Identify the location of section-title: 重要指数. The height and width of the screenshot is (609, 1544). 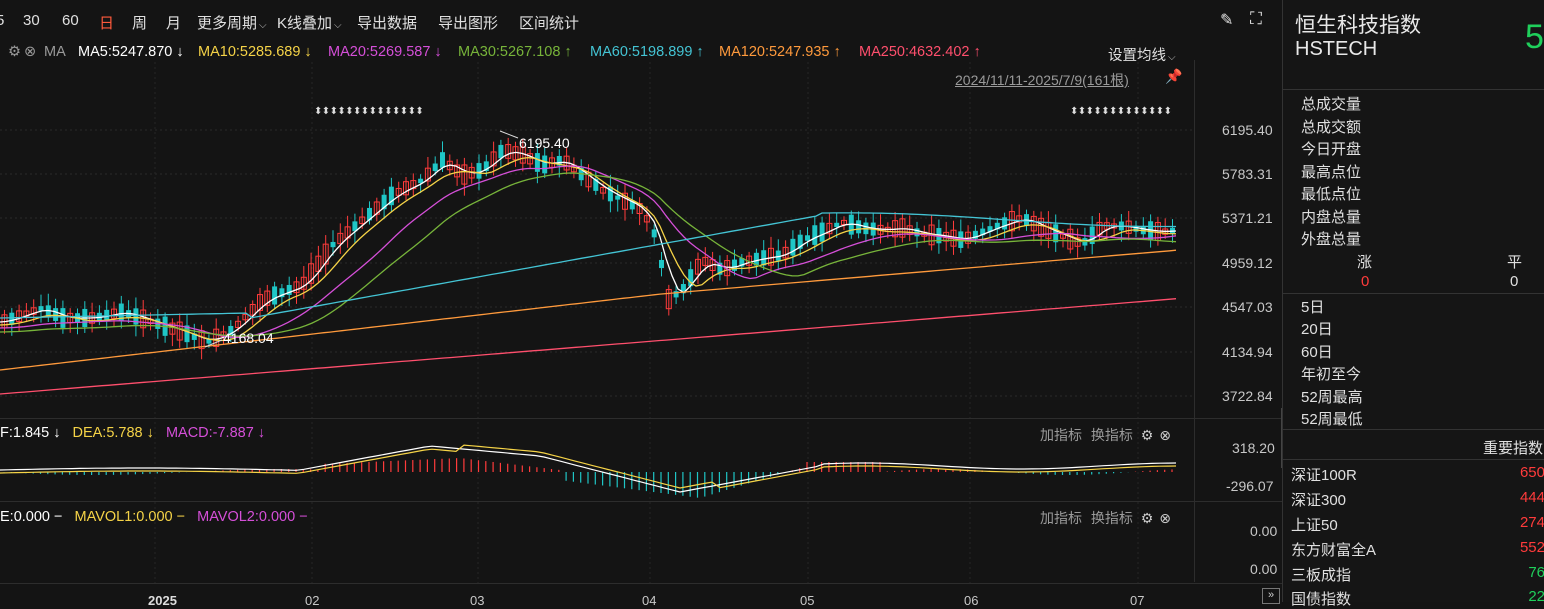
(1513, 448).